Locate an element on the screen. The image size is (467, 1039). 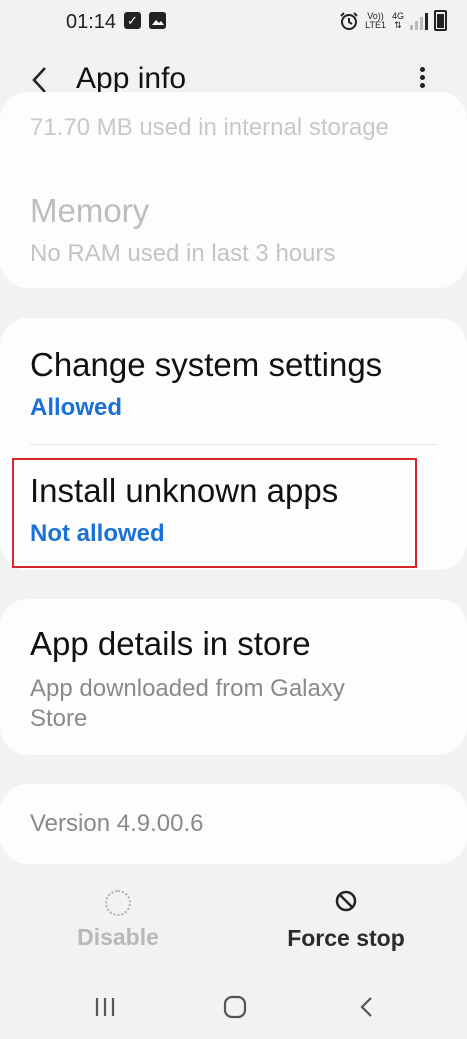
nav-back-button is located at coordinates (367, 1007).